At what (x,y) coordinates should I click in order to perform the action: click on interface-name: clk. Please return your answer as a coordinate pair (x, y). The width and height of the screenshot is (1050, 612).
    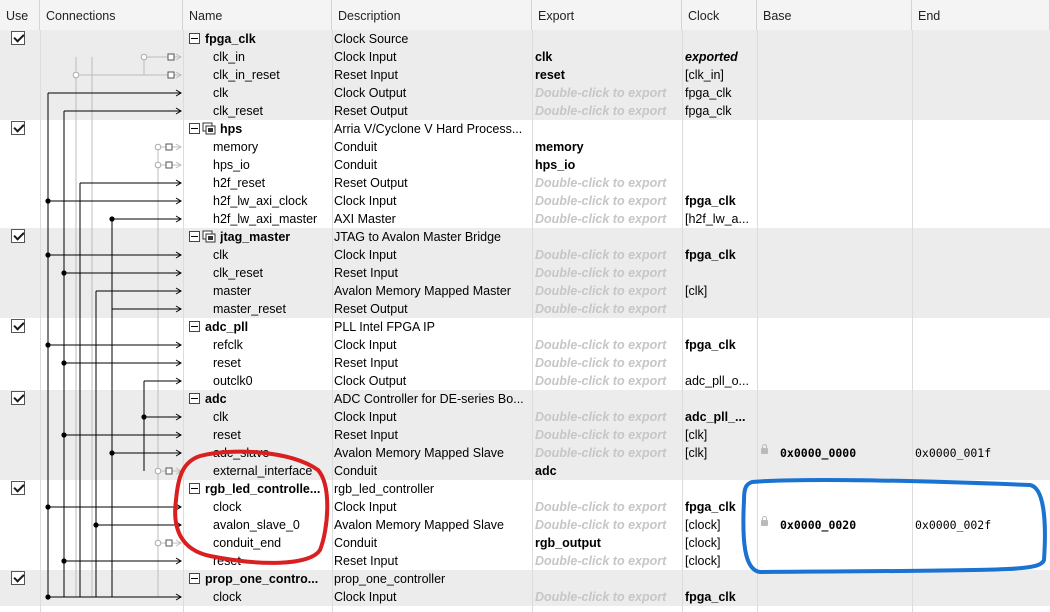
    Looking at the image, I should click on (272, 93).